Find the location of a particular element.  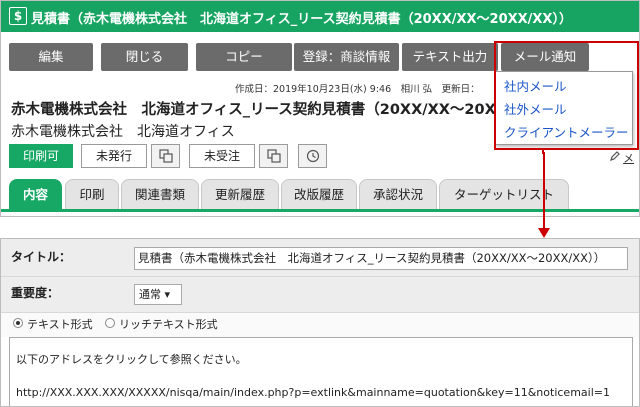

created-meta: 作成日：2019年10月23日(水) 9:46 相川 弘 更新日： is located at coordinates (357, 89).